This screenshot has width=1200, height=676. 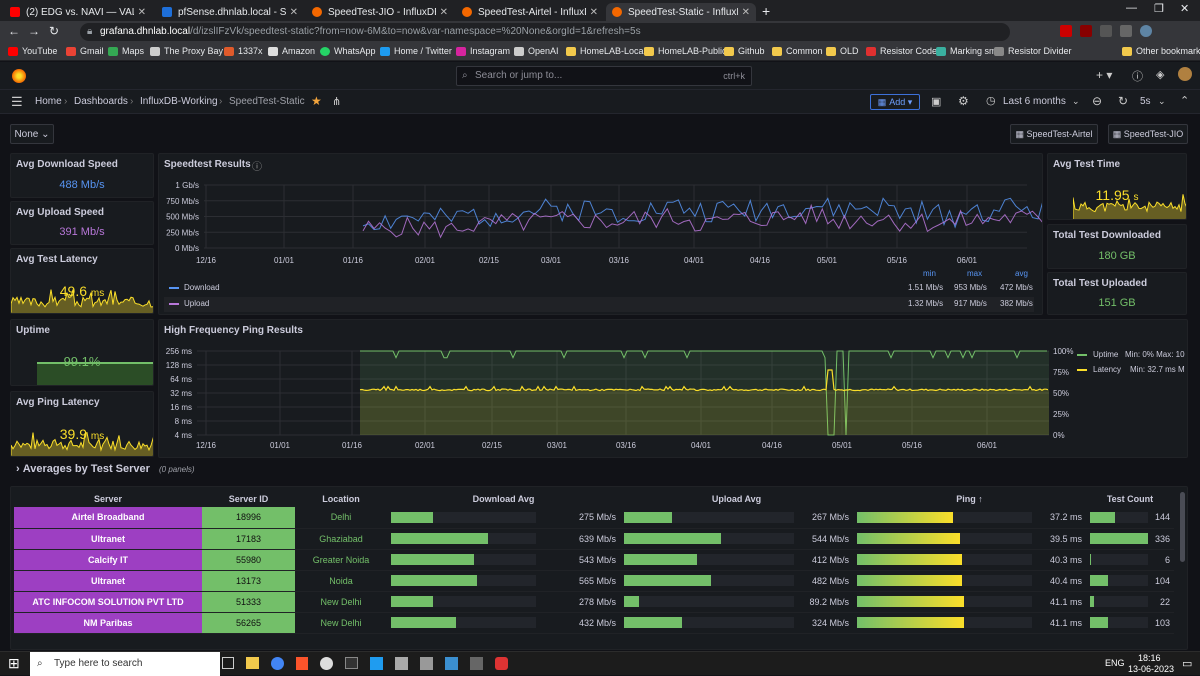 I want to click on bookmark-item: The Proxy Bay, so click(x=186, y=51).